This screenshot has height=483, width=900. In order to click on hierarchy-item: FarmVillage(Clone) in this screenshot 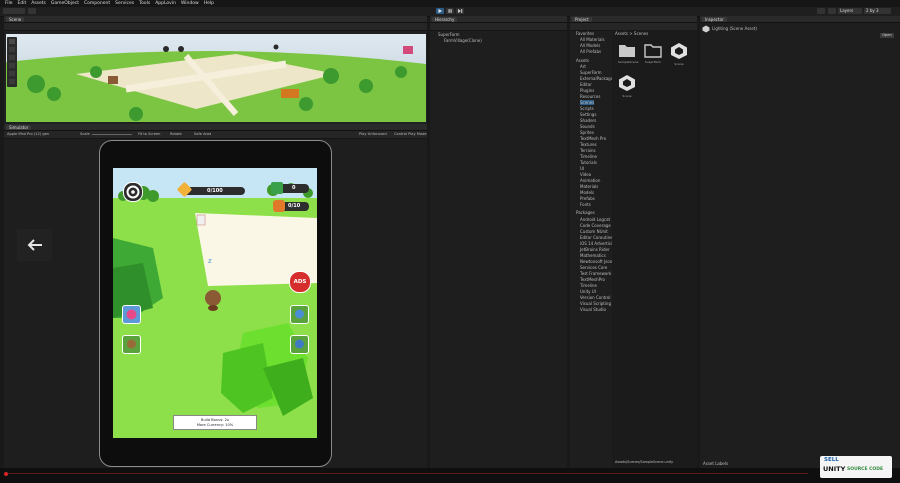, I will do `click(463, 40)`.